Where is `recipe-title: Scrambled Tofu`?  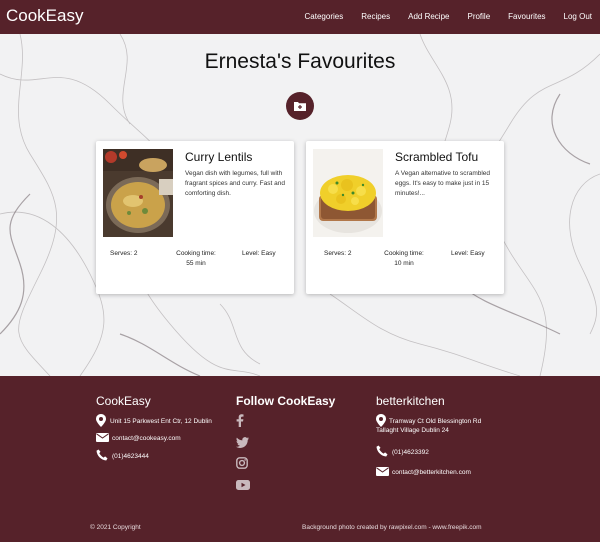 recipe-title: Scrambled Tofu is located at coordinates (436, 157).